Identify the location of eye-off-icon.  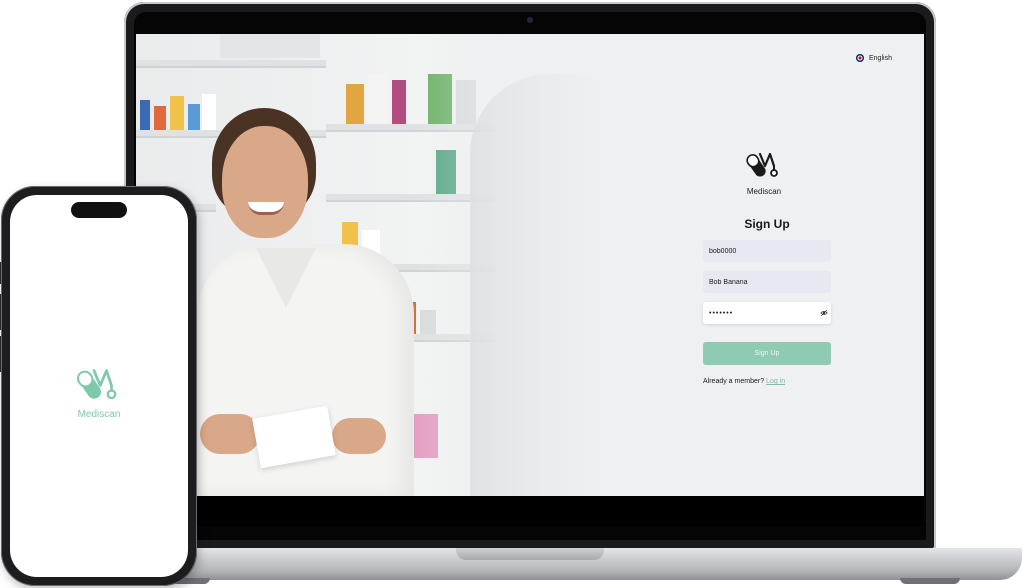
(824, 313).